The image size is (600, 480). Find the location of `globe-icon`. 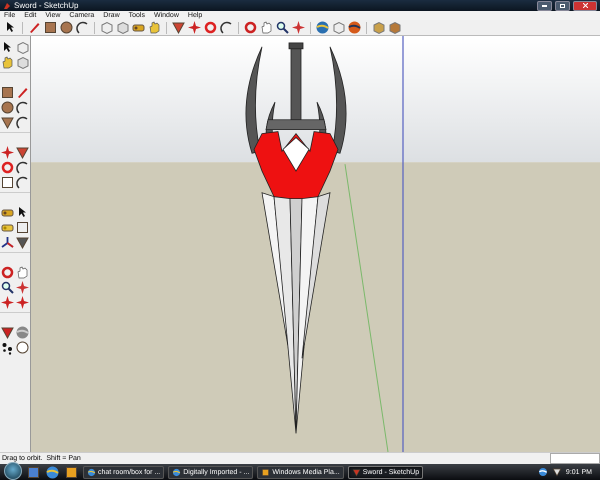

globe-icon is located at coordinates (354, 27).